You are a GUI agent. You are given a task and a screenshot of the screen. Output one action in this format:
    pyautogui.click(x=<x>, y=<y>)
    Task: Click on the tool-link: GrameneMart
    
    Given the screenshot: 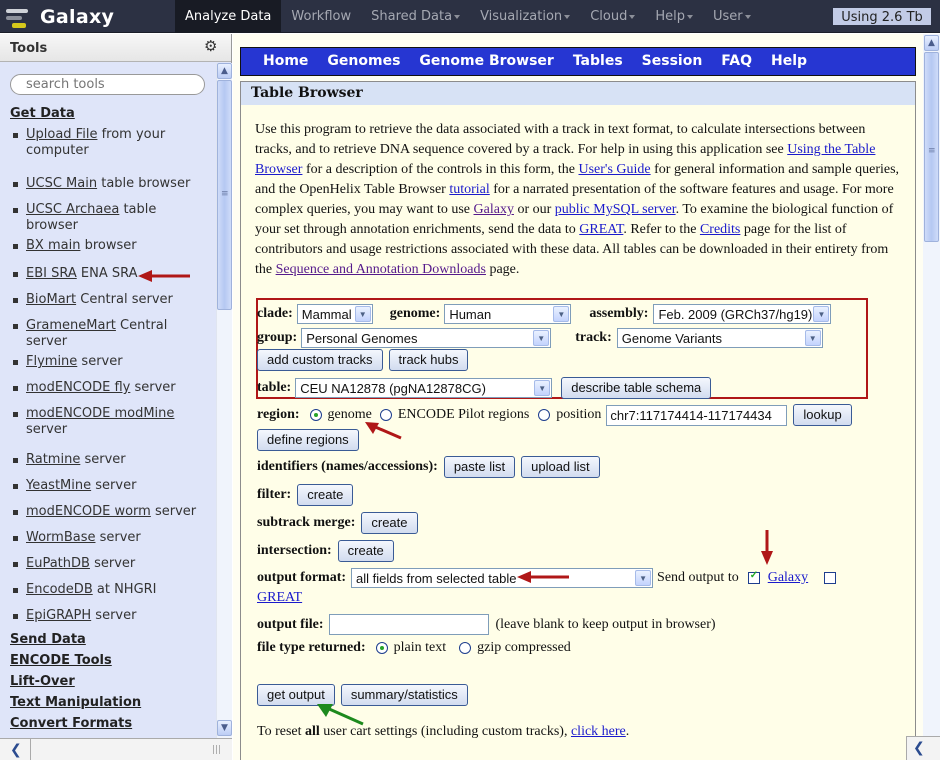 What is the action you would take?
    pyautogui.click(x=71, y=325)
    